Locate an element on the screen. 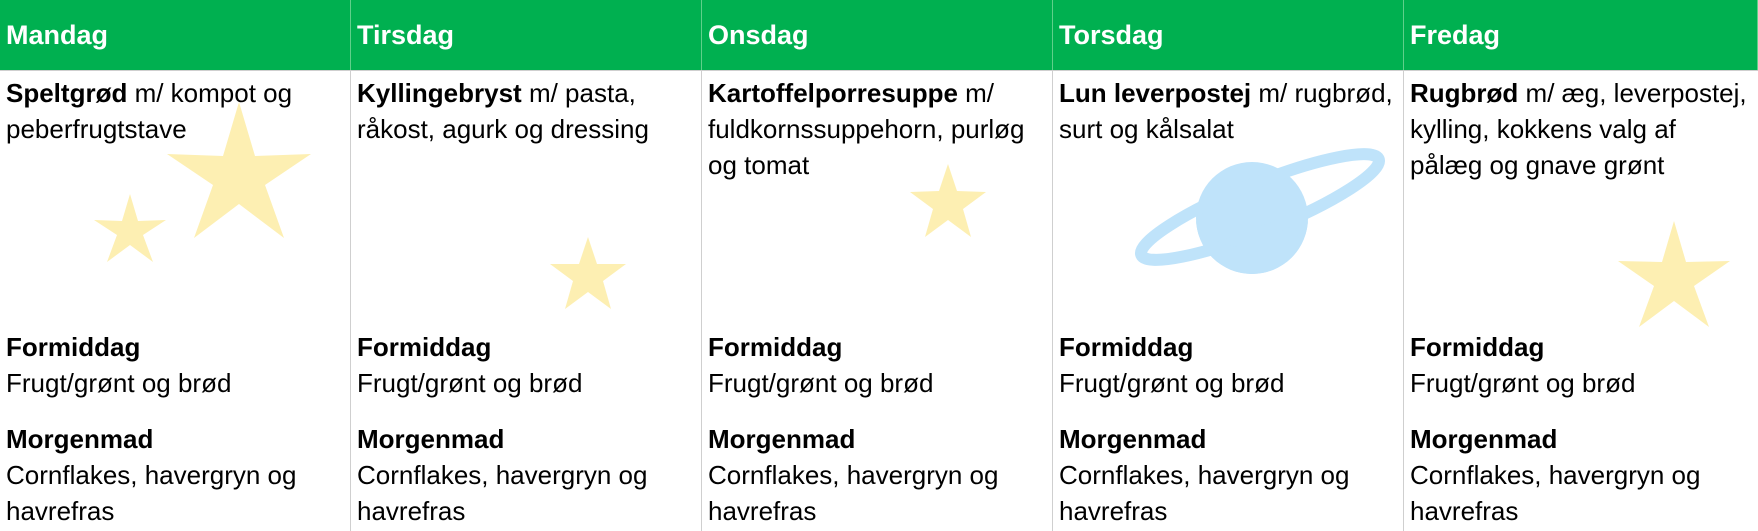  lunch-text: Speltgrød m/ kompot og peberfrugtstave is located at coordinates (149, 111).